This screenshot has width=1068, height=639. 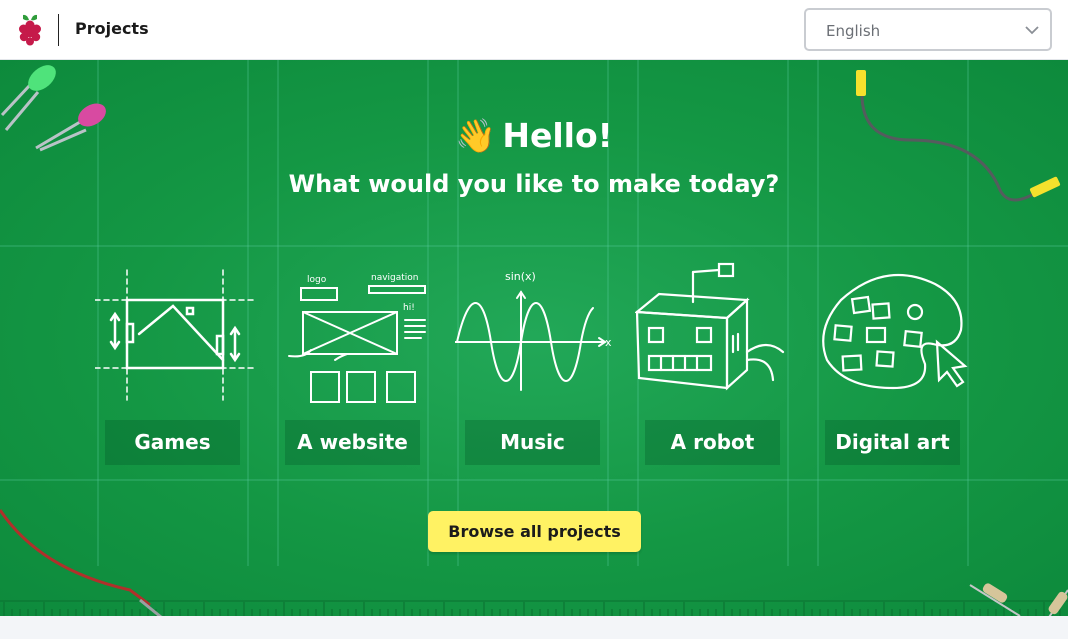 What do you see at coordinates (174, 335) in the screenshot?
I see `games-icon` at bounding box center [174, 335].